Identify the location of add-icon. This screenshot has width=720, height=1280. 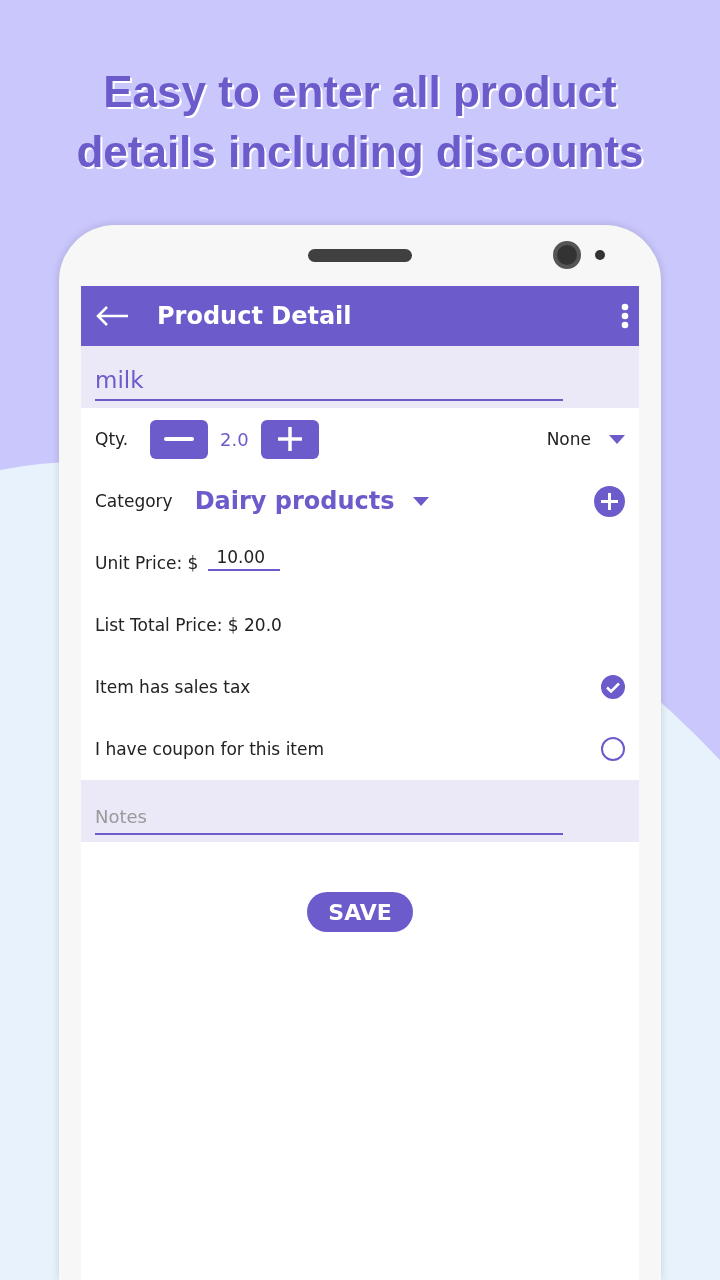
(609, 501).